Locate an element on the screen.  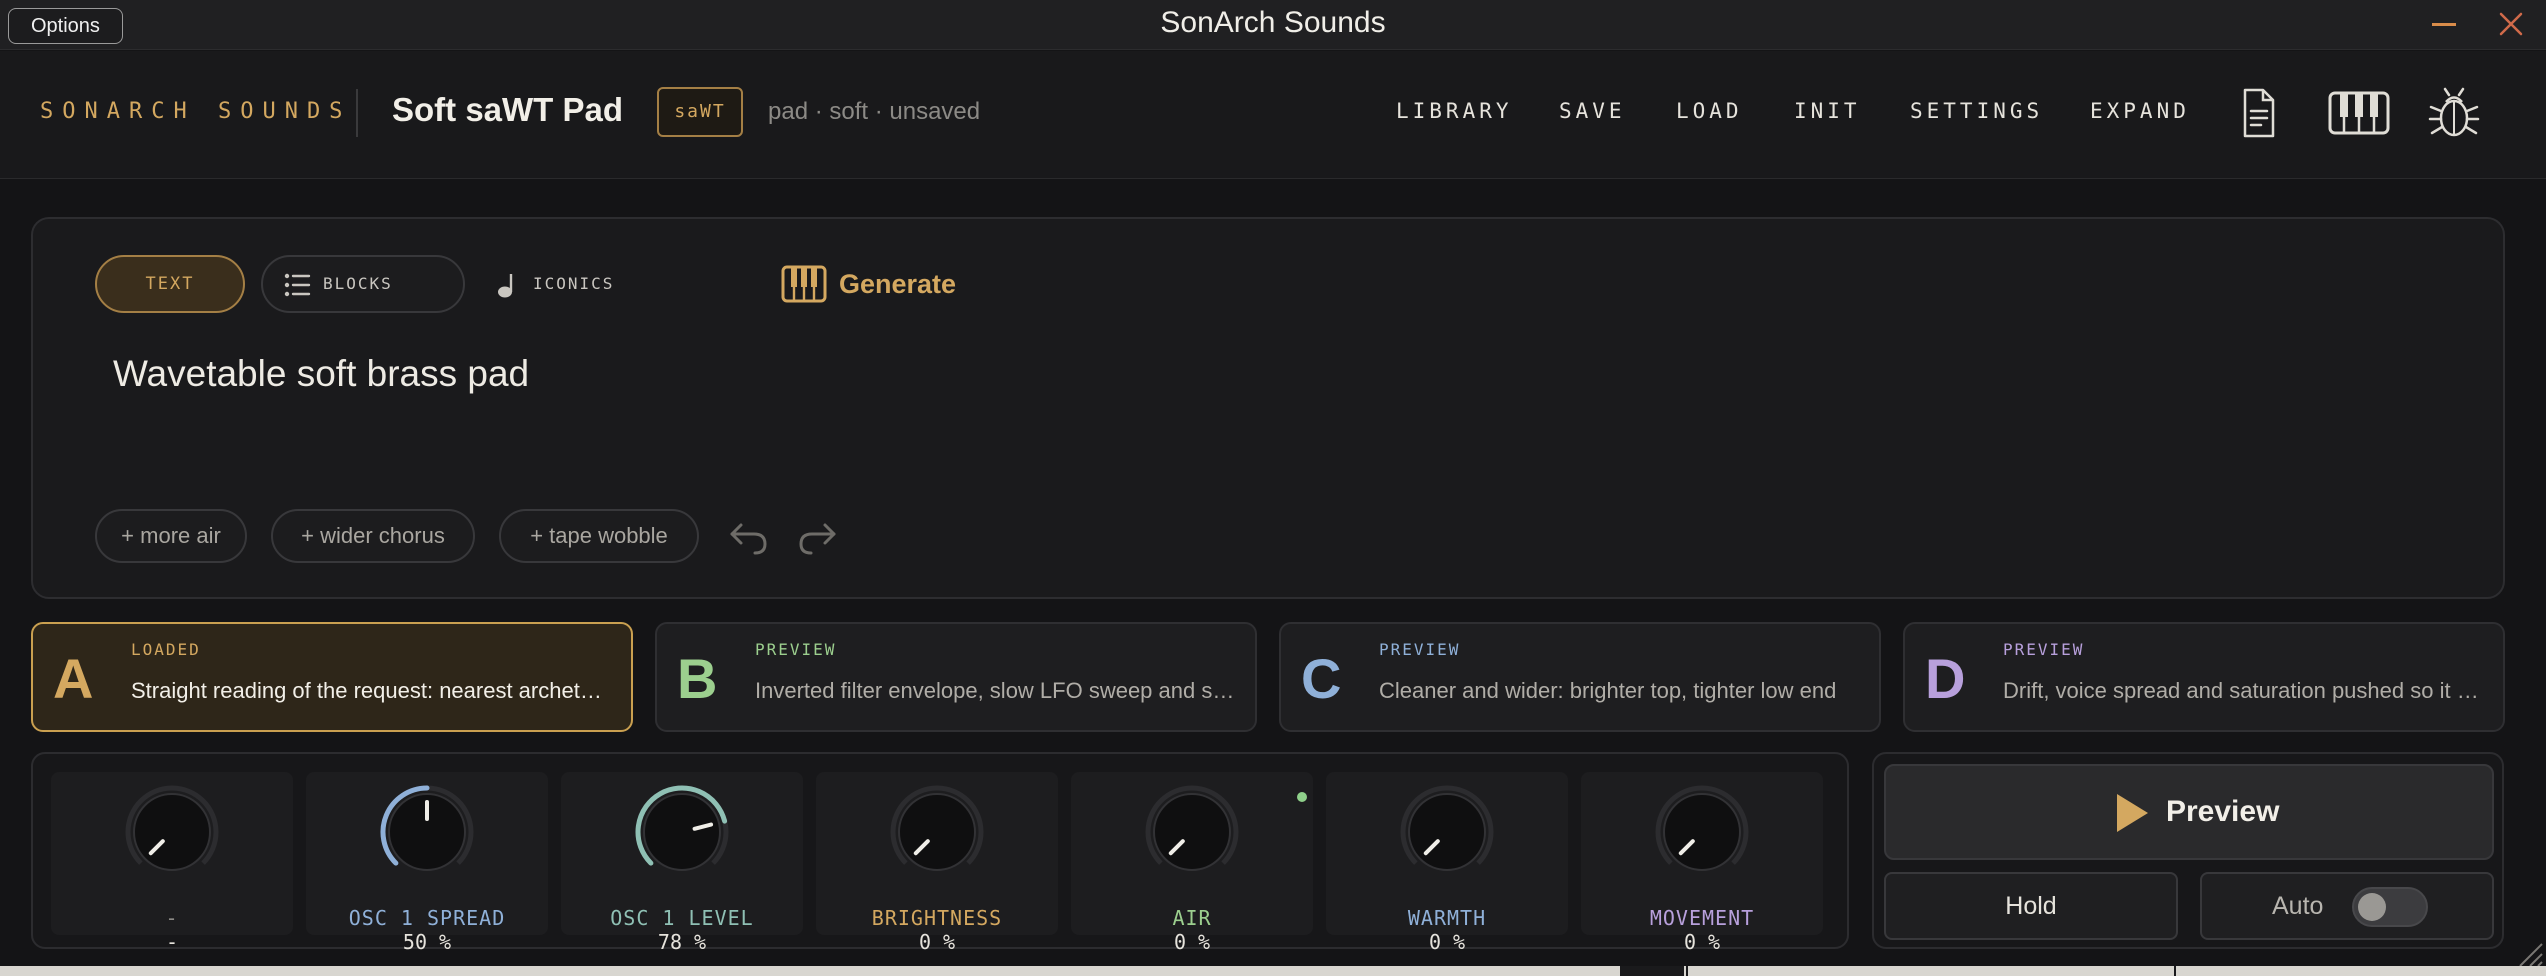
window-titlebar: Options SonArch Sounds is located at coordinates (1273, 25).